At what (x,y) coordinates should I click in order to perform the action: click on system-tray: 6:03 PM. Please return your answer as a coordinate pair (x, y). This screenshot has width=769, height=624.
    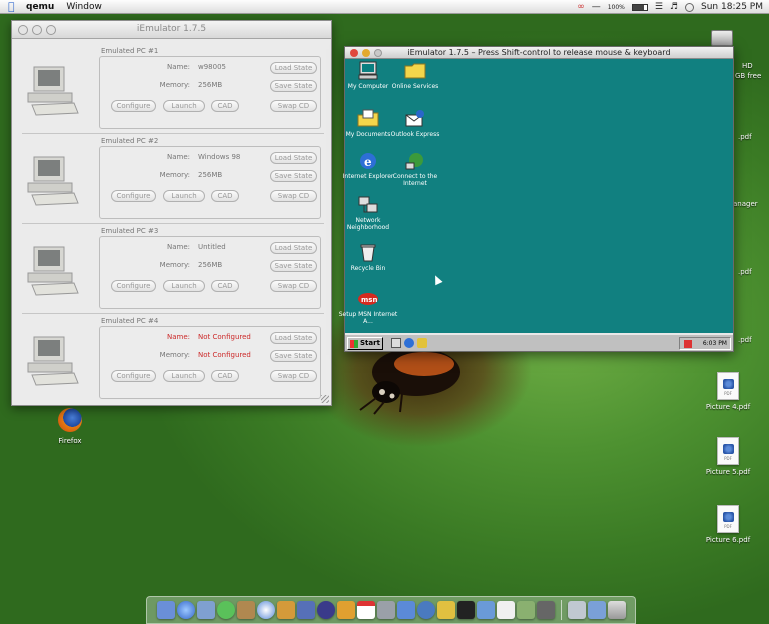
    Looking at the image, I should click on (705, 343).